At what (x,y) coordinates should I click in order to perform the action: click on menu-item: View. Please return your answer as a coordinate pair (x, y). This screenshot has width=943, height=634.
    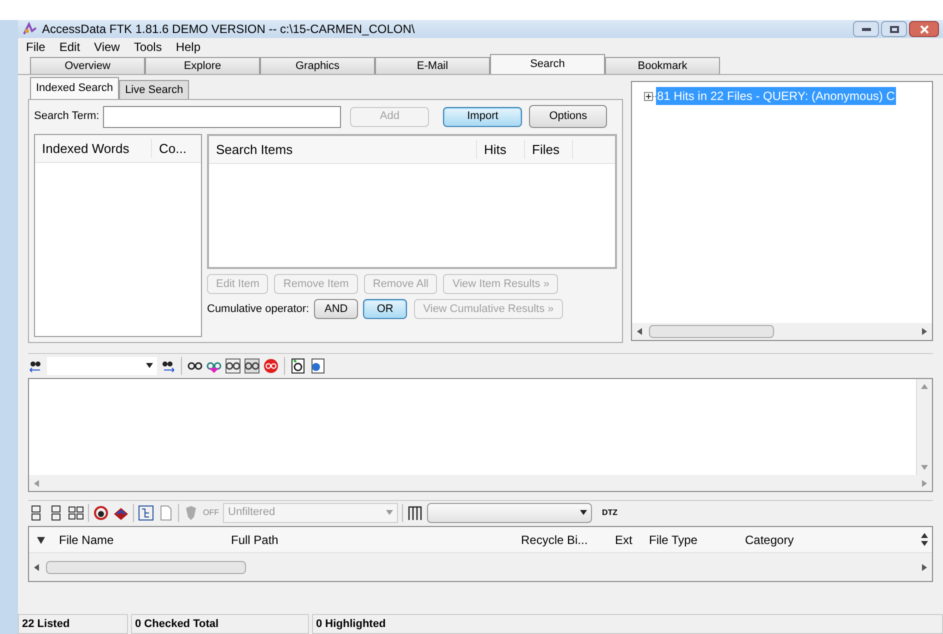
    Looking at the image, I should click on (107, 47).